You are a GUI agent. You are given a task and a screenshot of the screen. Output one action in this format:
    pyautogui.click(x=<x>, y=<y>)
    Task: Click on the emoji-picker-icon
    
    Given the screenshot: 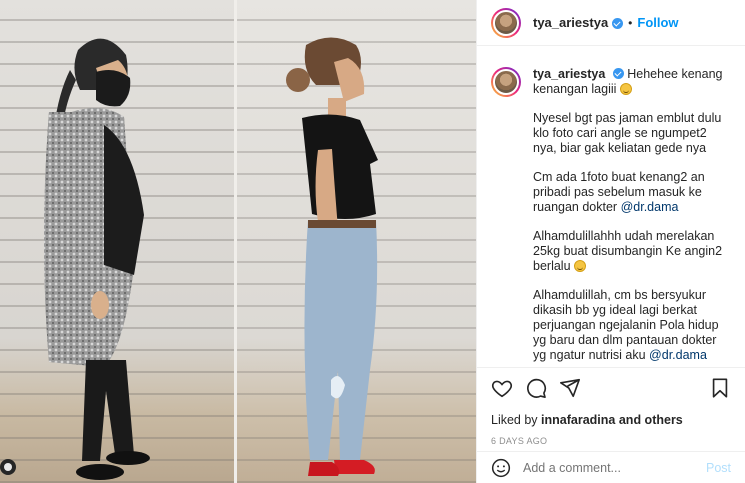 What is the action you would take?
    pyautogui.click(x=501, y=468)
    